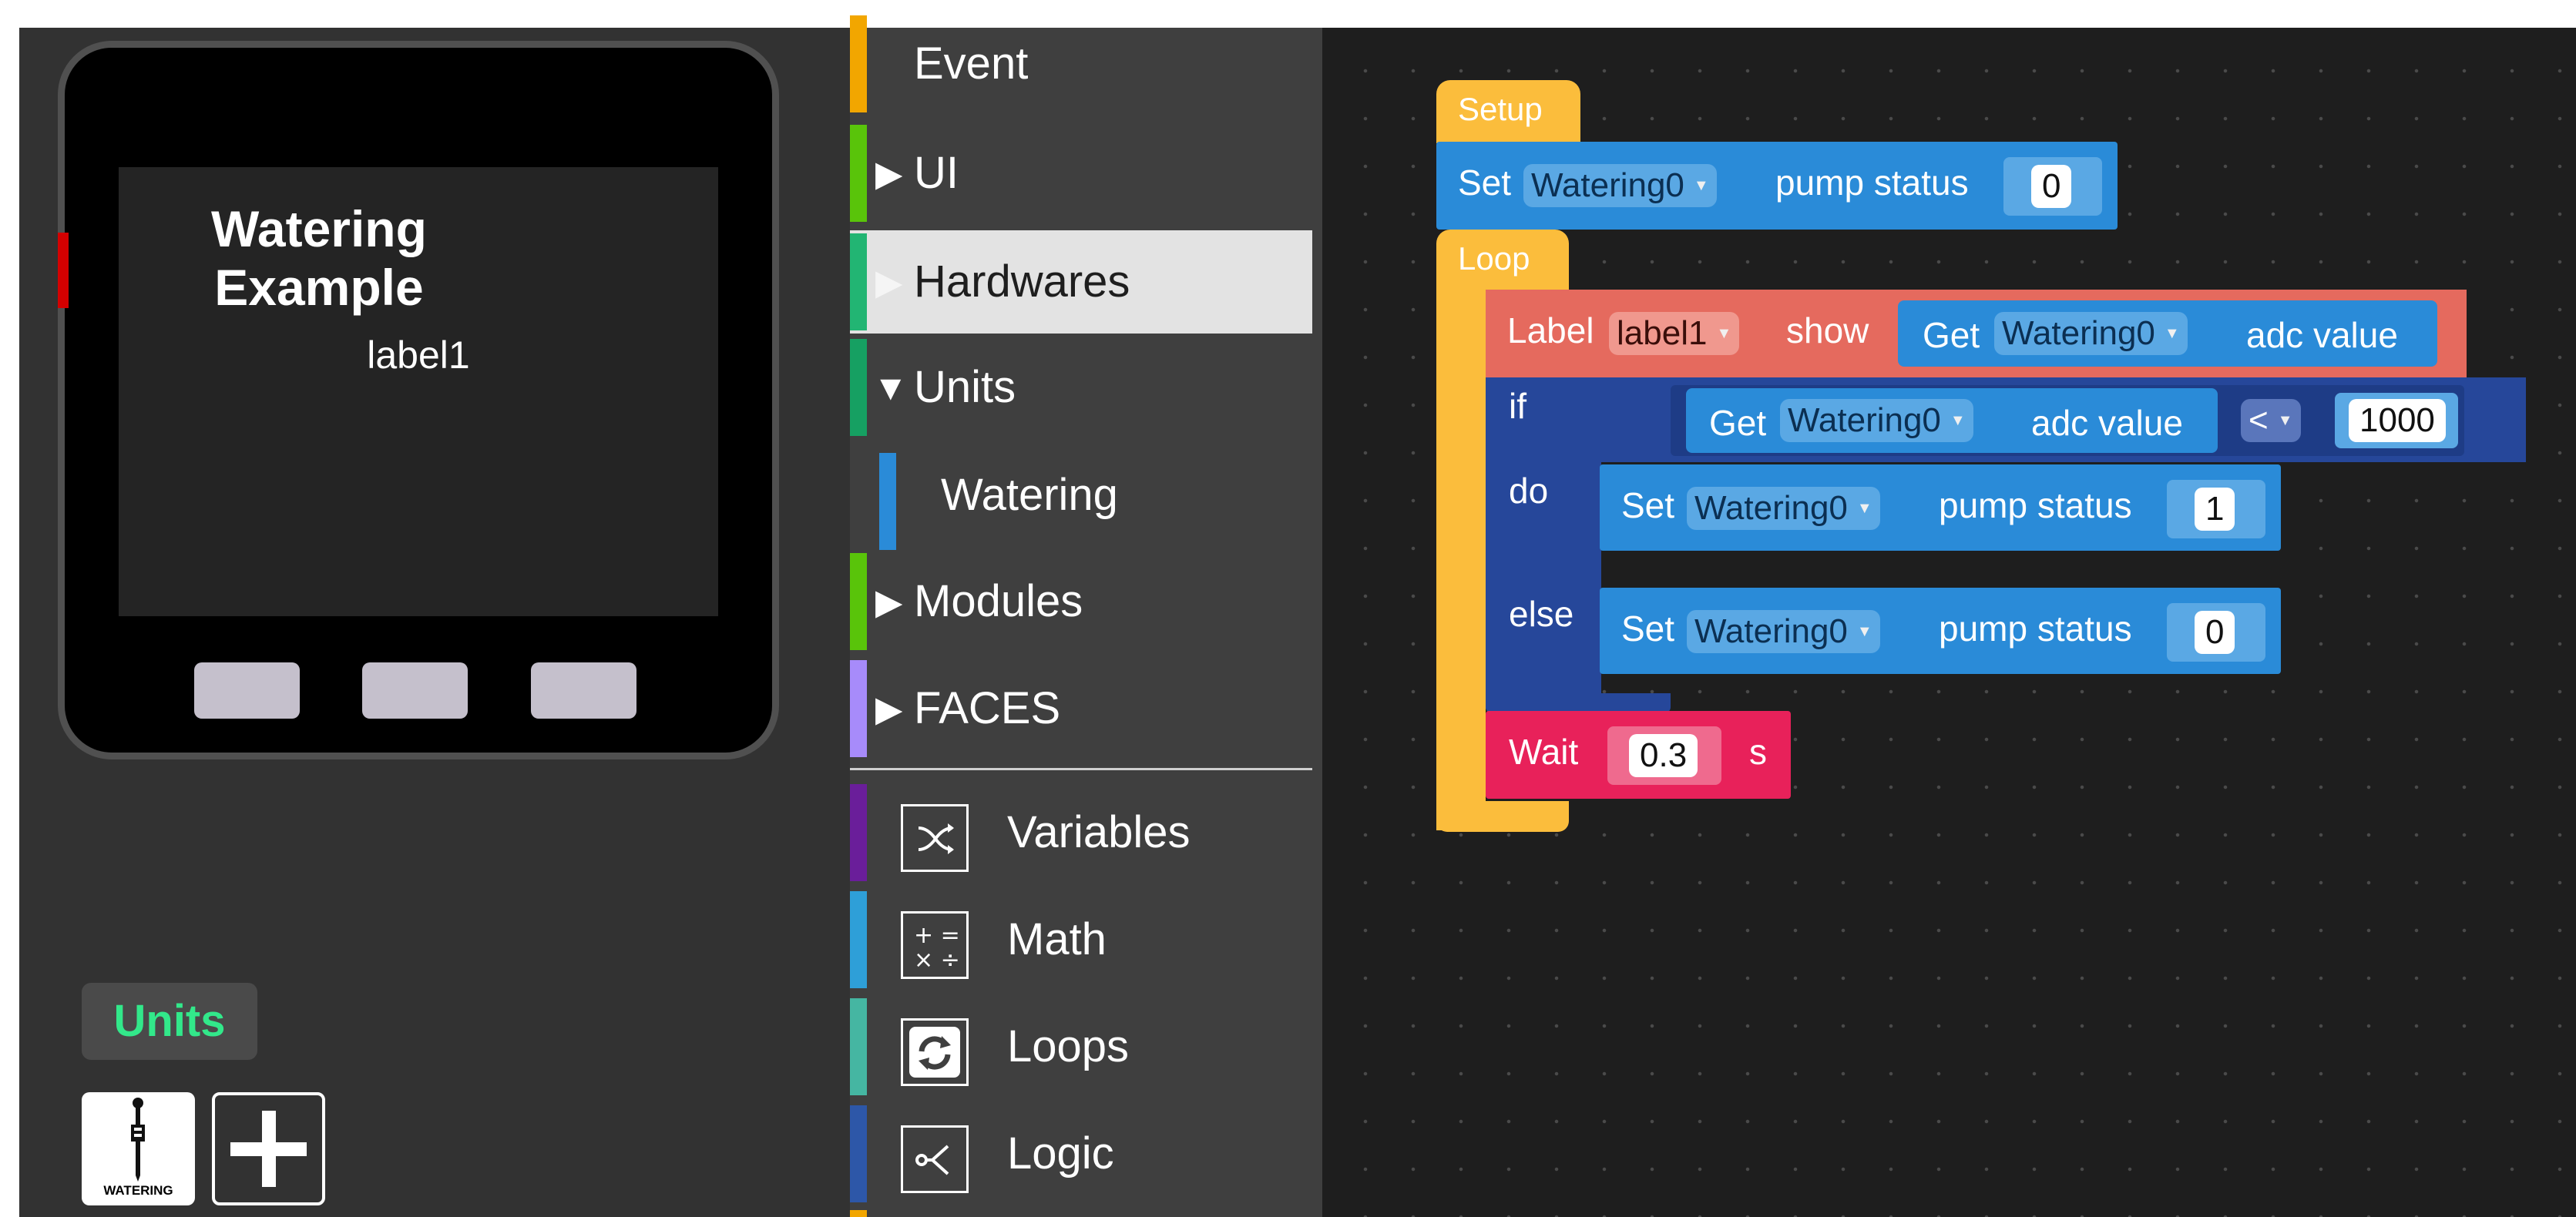 Image resolution: width=2576 pixels, height=1217 pixels. What do you see at coordinates (1517, 406) in the screenshot?
I see `if-keyword: if` at bounding box center [1517, 406].